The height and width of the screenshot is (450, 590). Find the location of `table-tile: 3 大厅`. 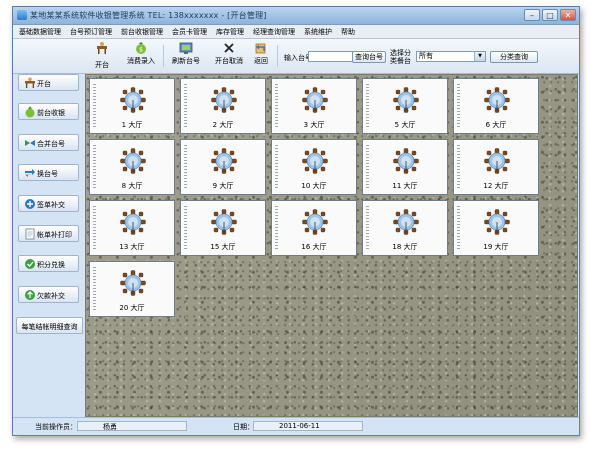

table-tile: 3 大厅 is located at coordinates (314, 106).